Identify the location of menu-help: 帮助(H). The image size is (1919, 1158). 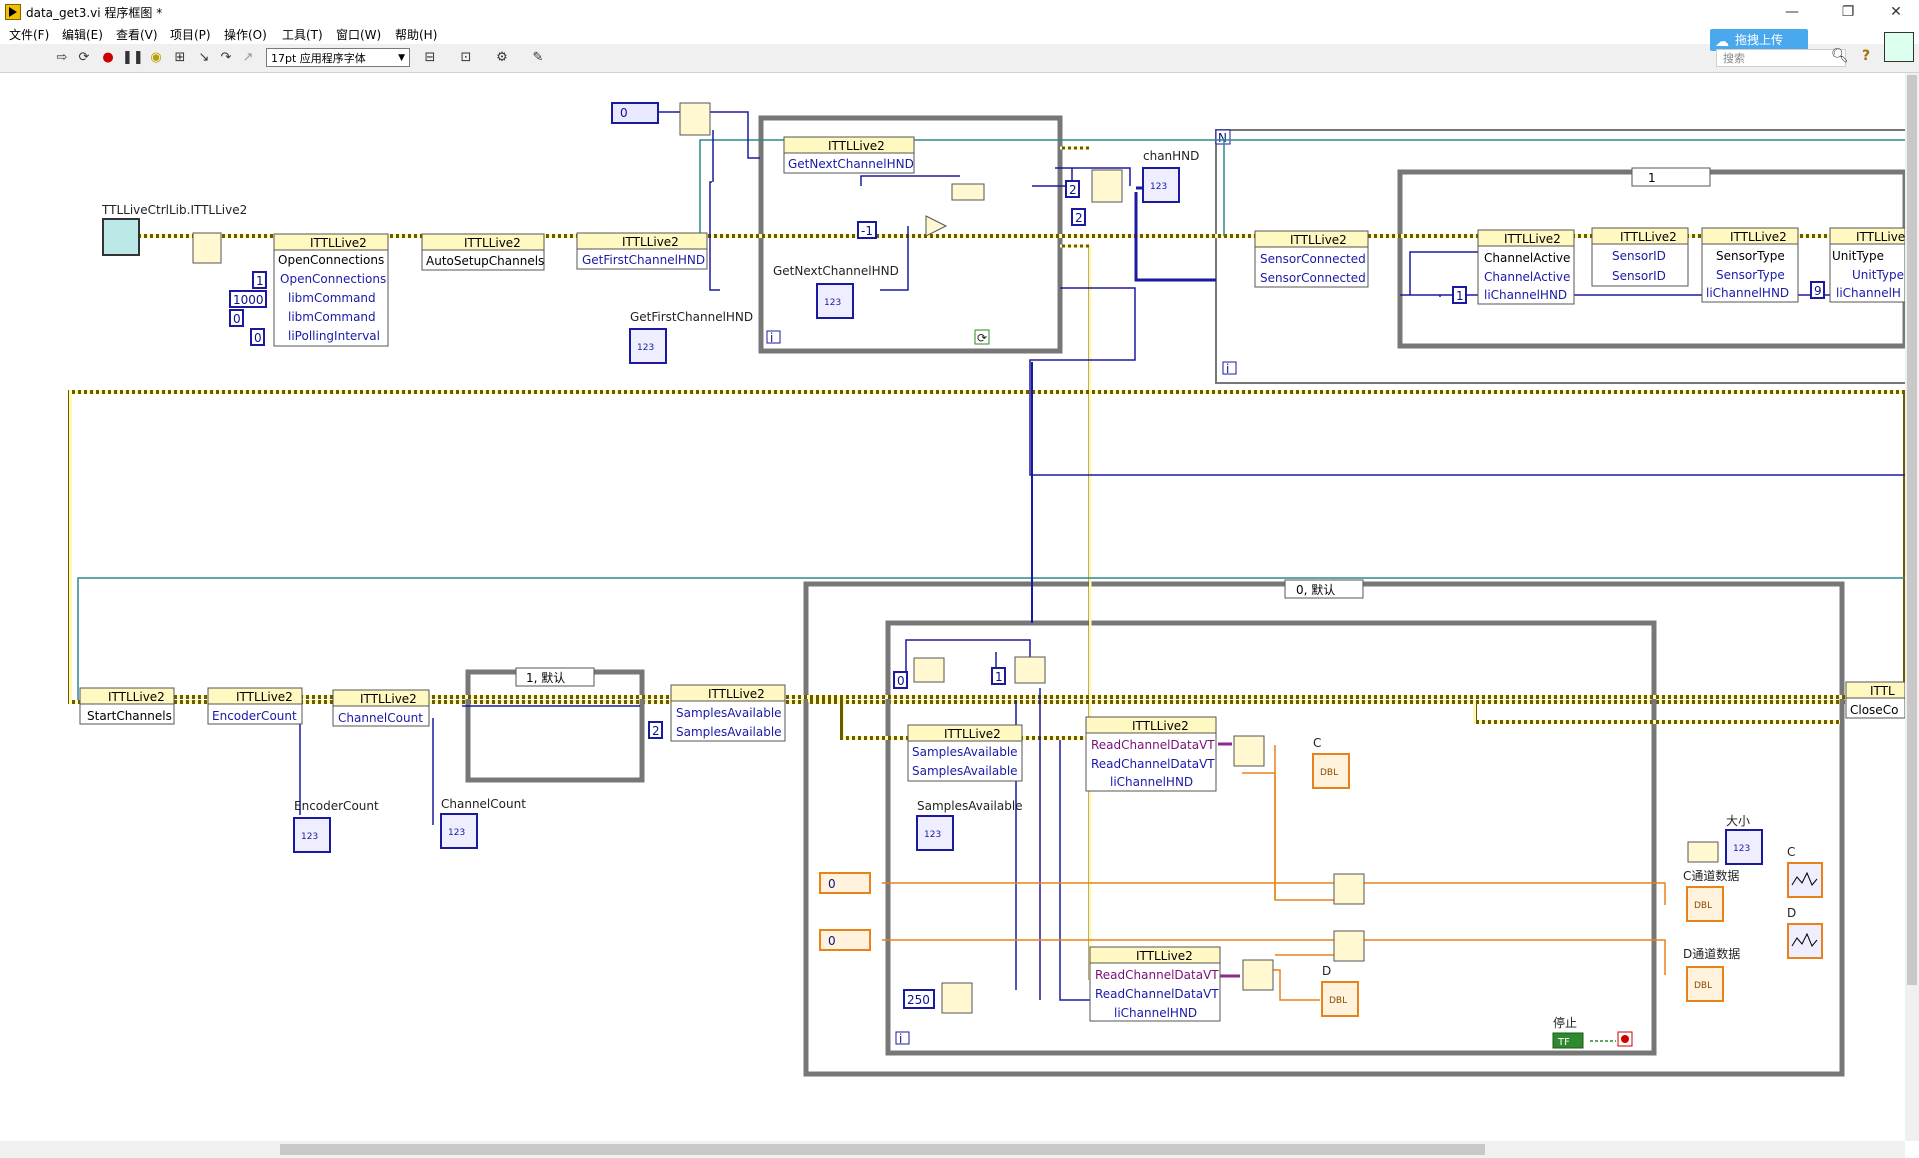
(416, 34).